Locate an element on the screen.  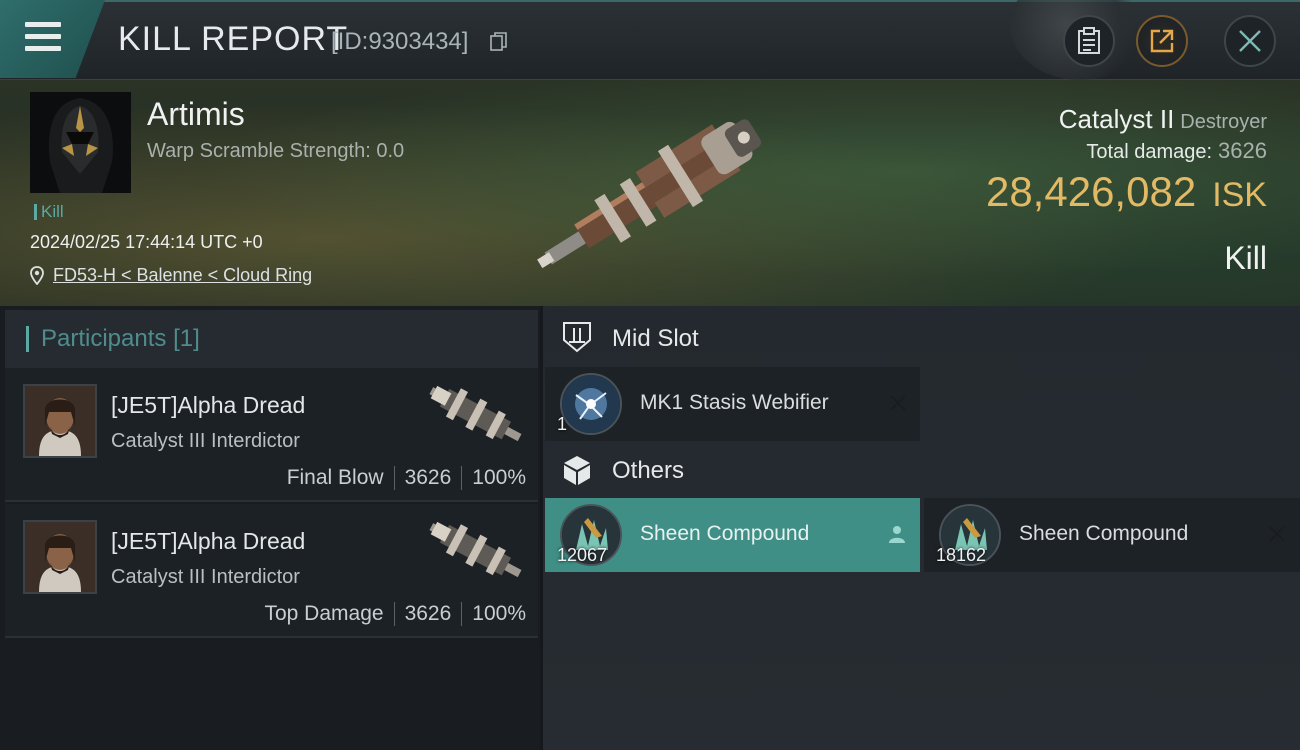
kill-timestamp: 2024/02/25 17:44:14 UTC +0 is located at coordinates (146, 242).